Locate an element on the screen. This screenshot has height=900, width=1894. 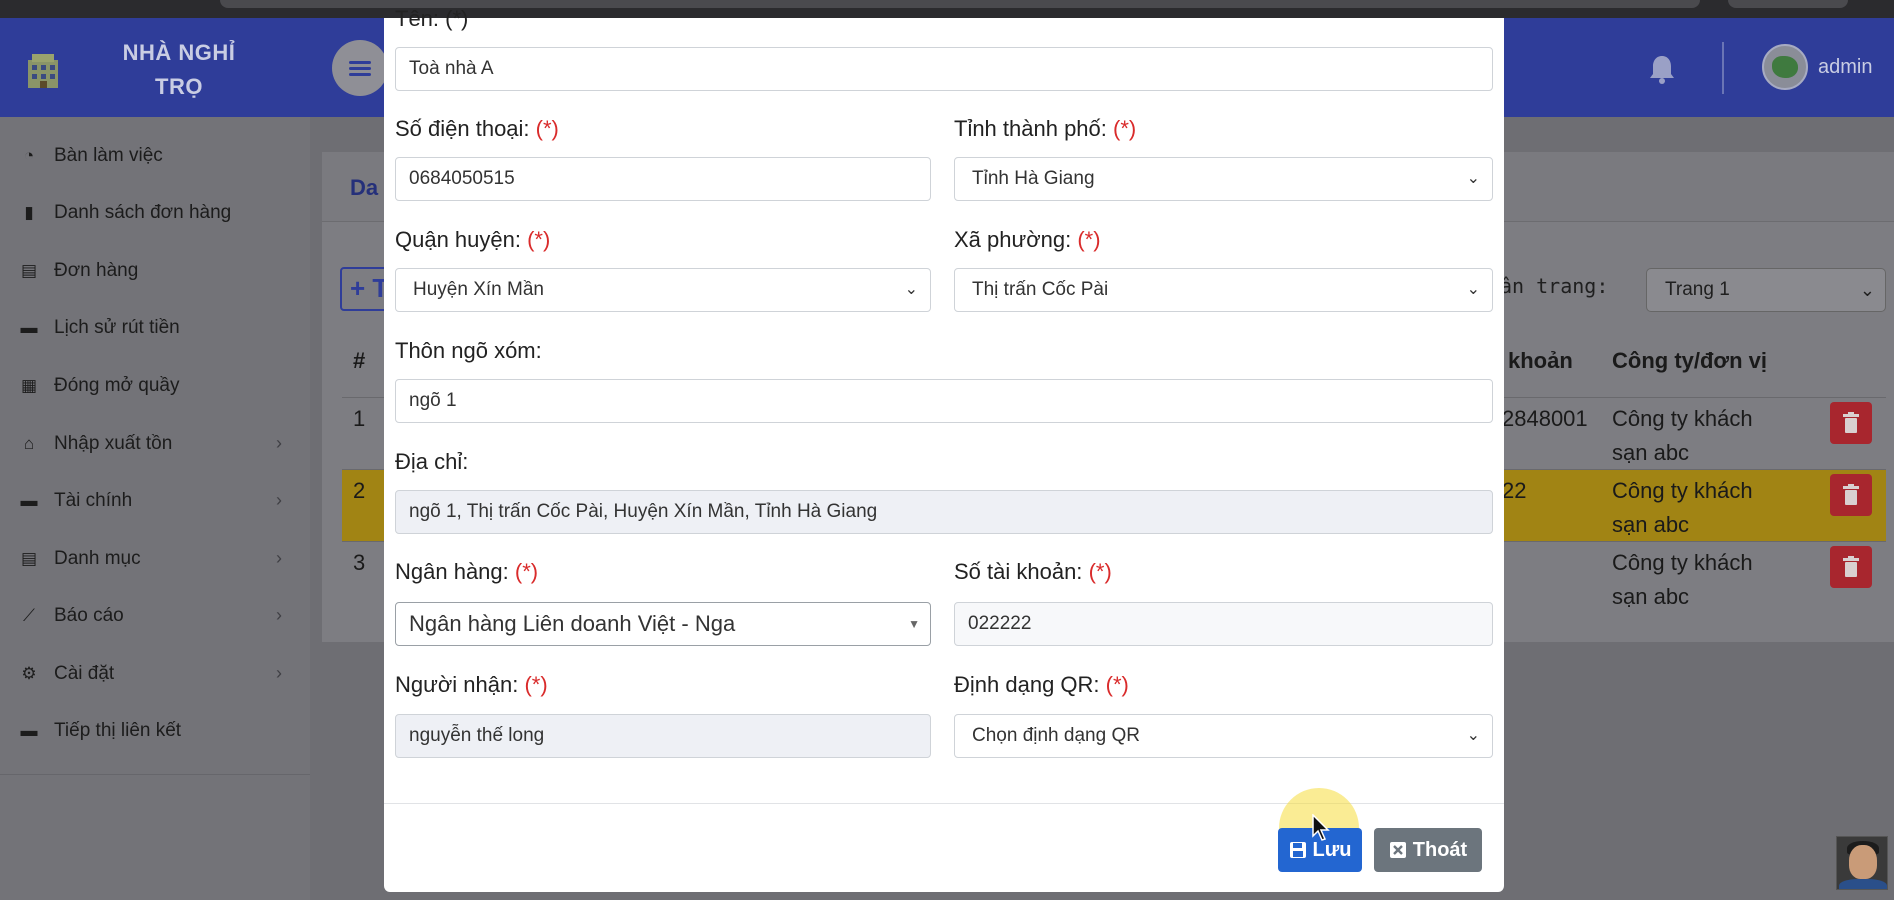
avatar is located at coordinates (1785, 67).